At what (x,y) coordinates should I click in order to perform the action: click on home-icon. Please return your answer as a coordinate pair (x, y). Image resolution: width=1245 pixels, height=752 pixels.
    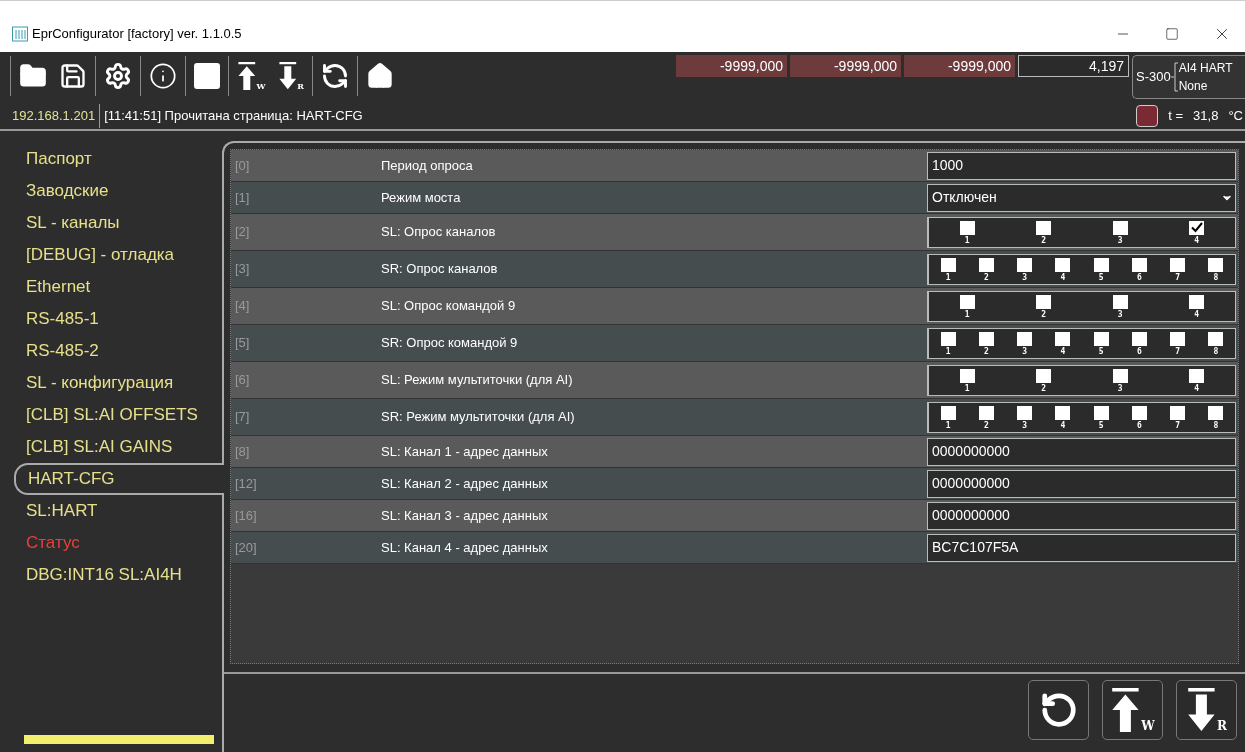
    Looking at the image, I should click on (379, 76).